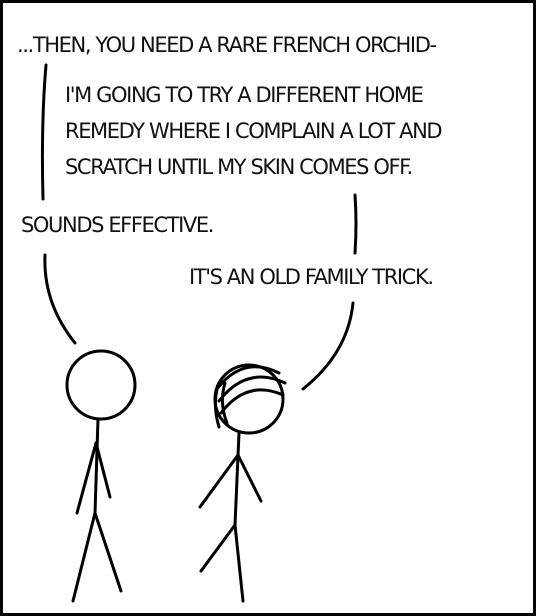 Image resolution: width=536 pixels, height=616 pixels. I want to click on left-figure-head, so click(101, 385).